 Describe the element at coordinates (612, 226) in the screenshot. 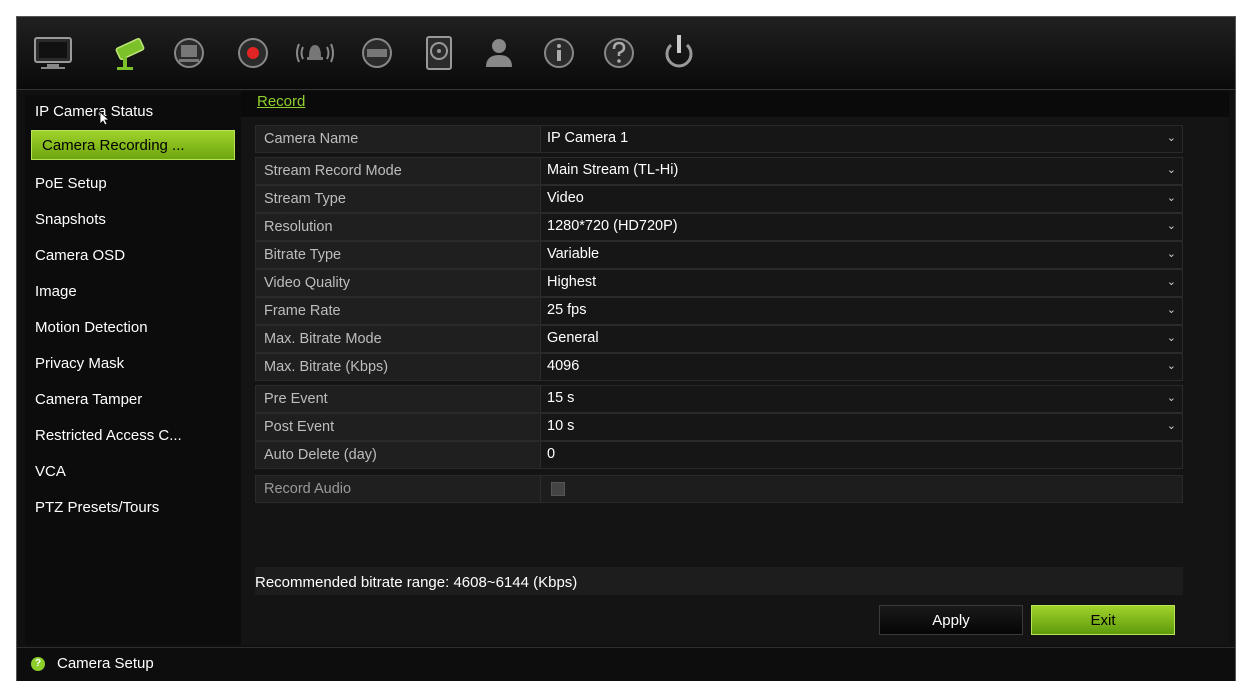

I see `resolution-value: 1280*720 (HD720P)` at that location.